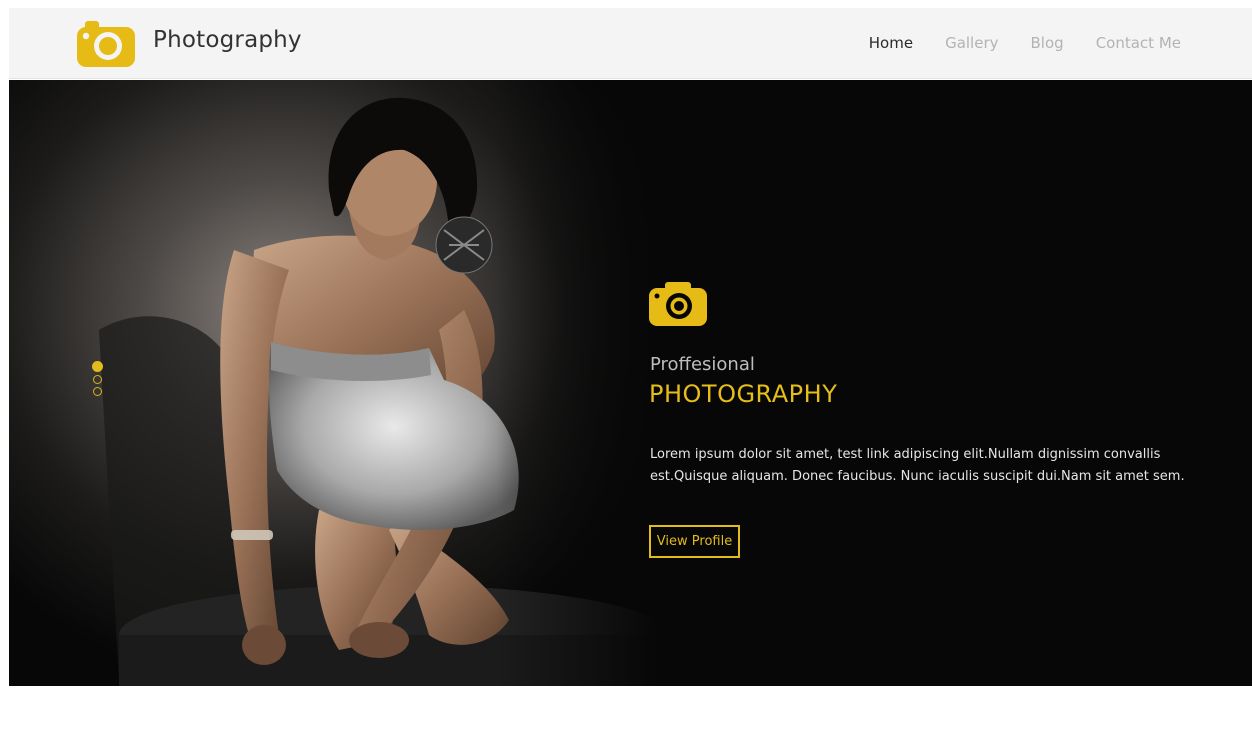 This screenshot has height=729, width=1252. What do you see at coordinates (743, 394) in the screenshot?
I see `hero-title: PHOTOGRAPHY` at bounding box center [743, 394].